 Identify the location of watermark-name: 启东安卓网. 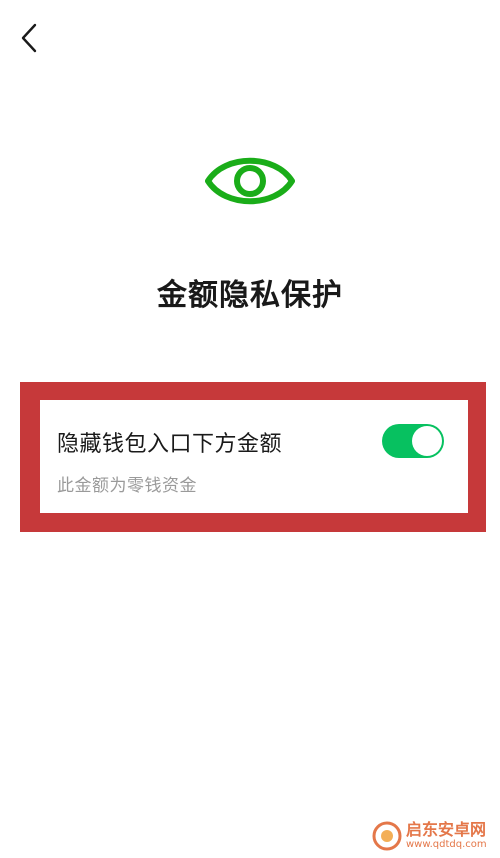
(446, 829).